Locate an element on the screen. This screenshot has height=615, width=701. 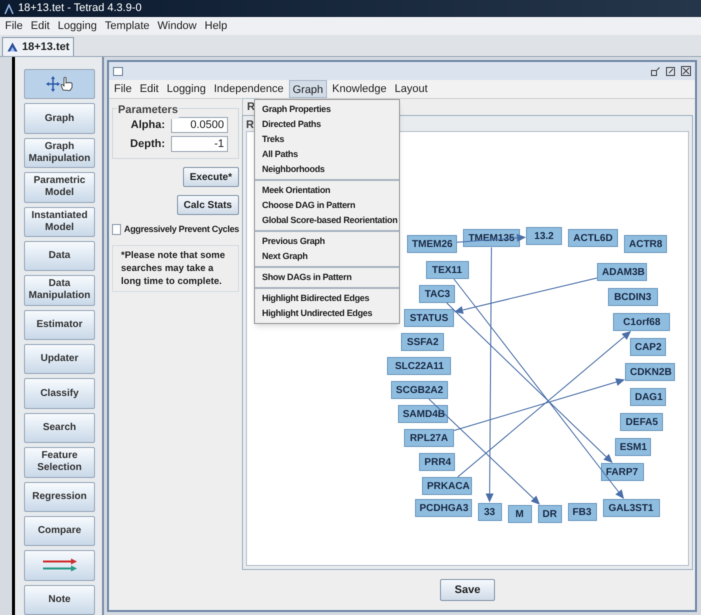
menu-item: Help is located at coordinates (216, 26).